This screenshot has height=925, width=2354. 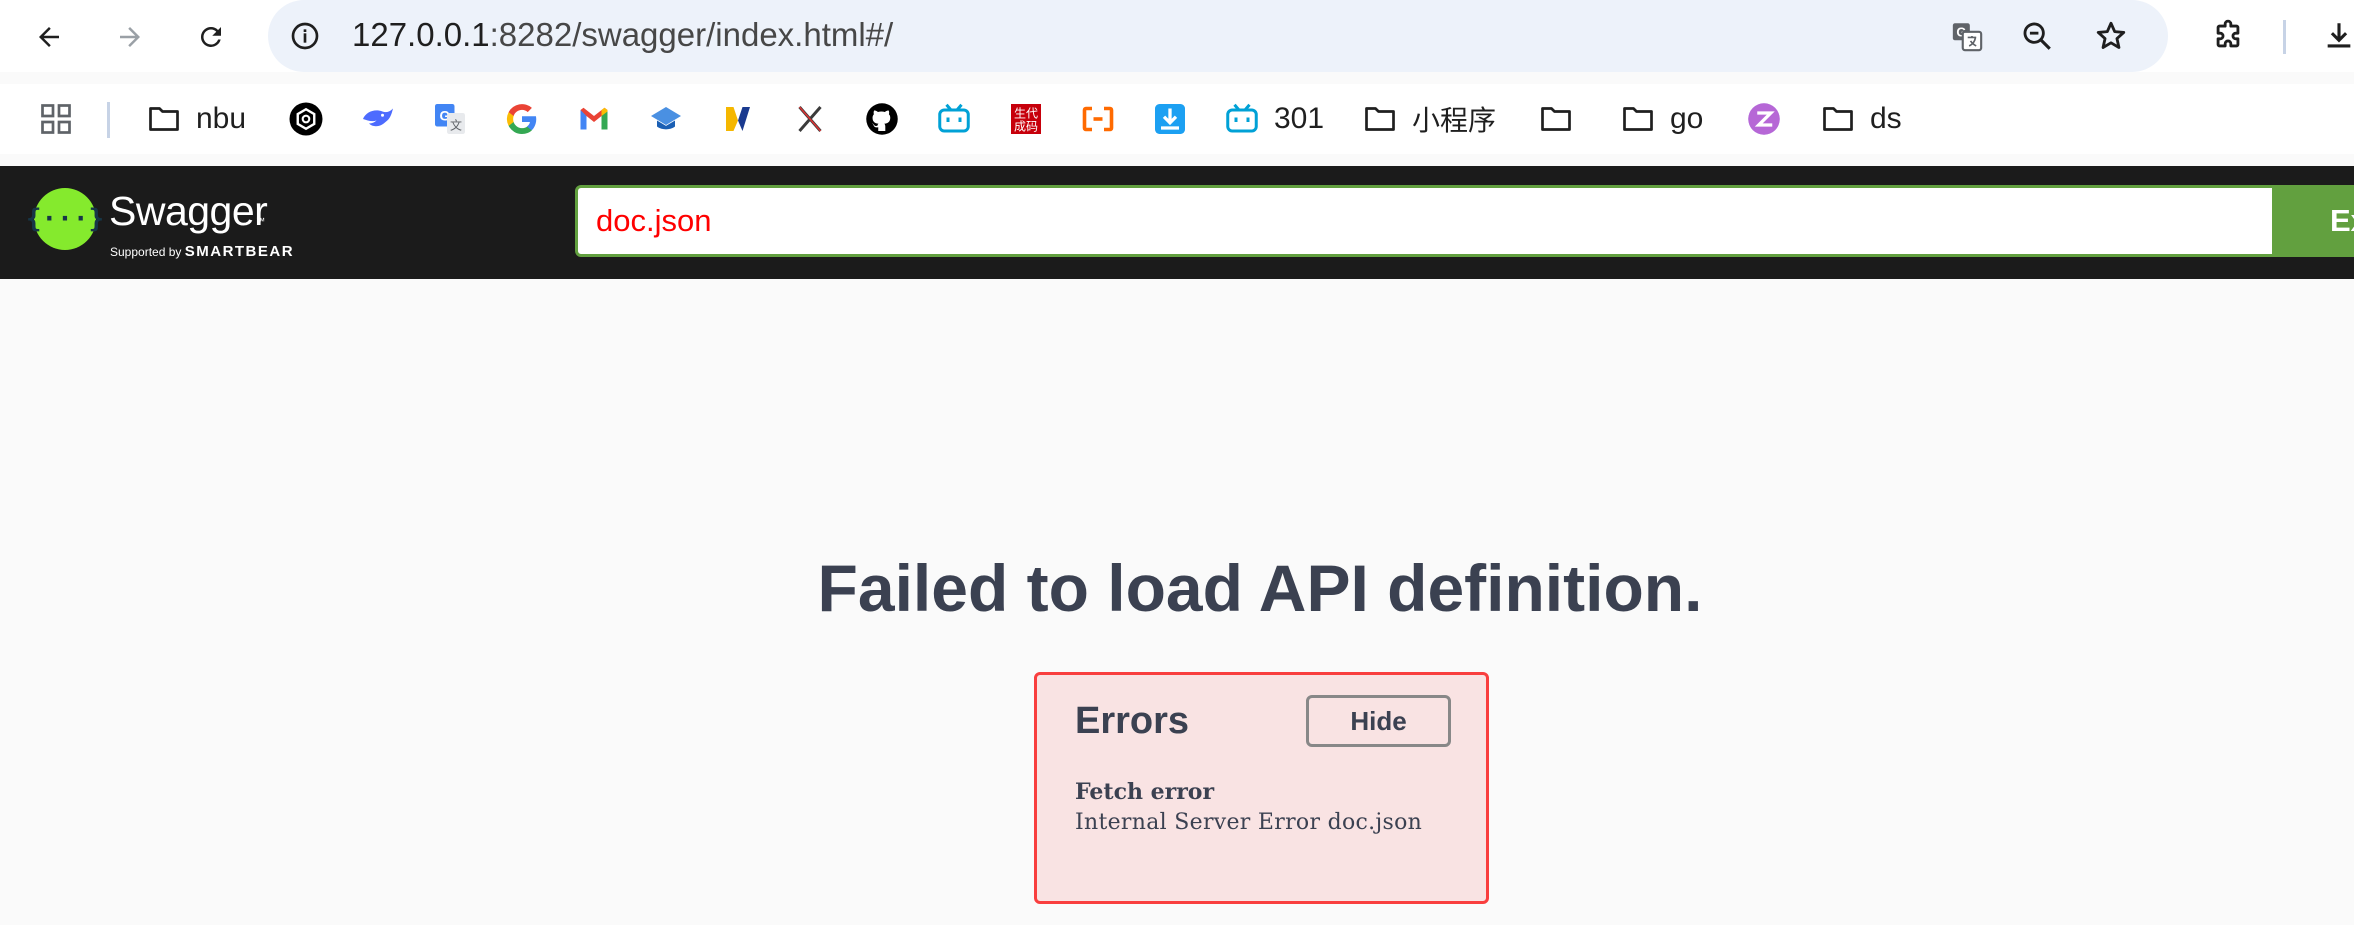 I want to click on bookmark-go: go, so click(x=1661, y=119).